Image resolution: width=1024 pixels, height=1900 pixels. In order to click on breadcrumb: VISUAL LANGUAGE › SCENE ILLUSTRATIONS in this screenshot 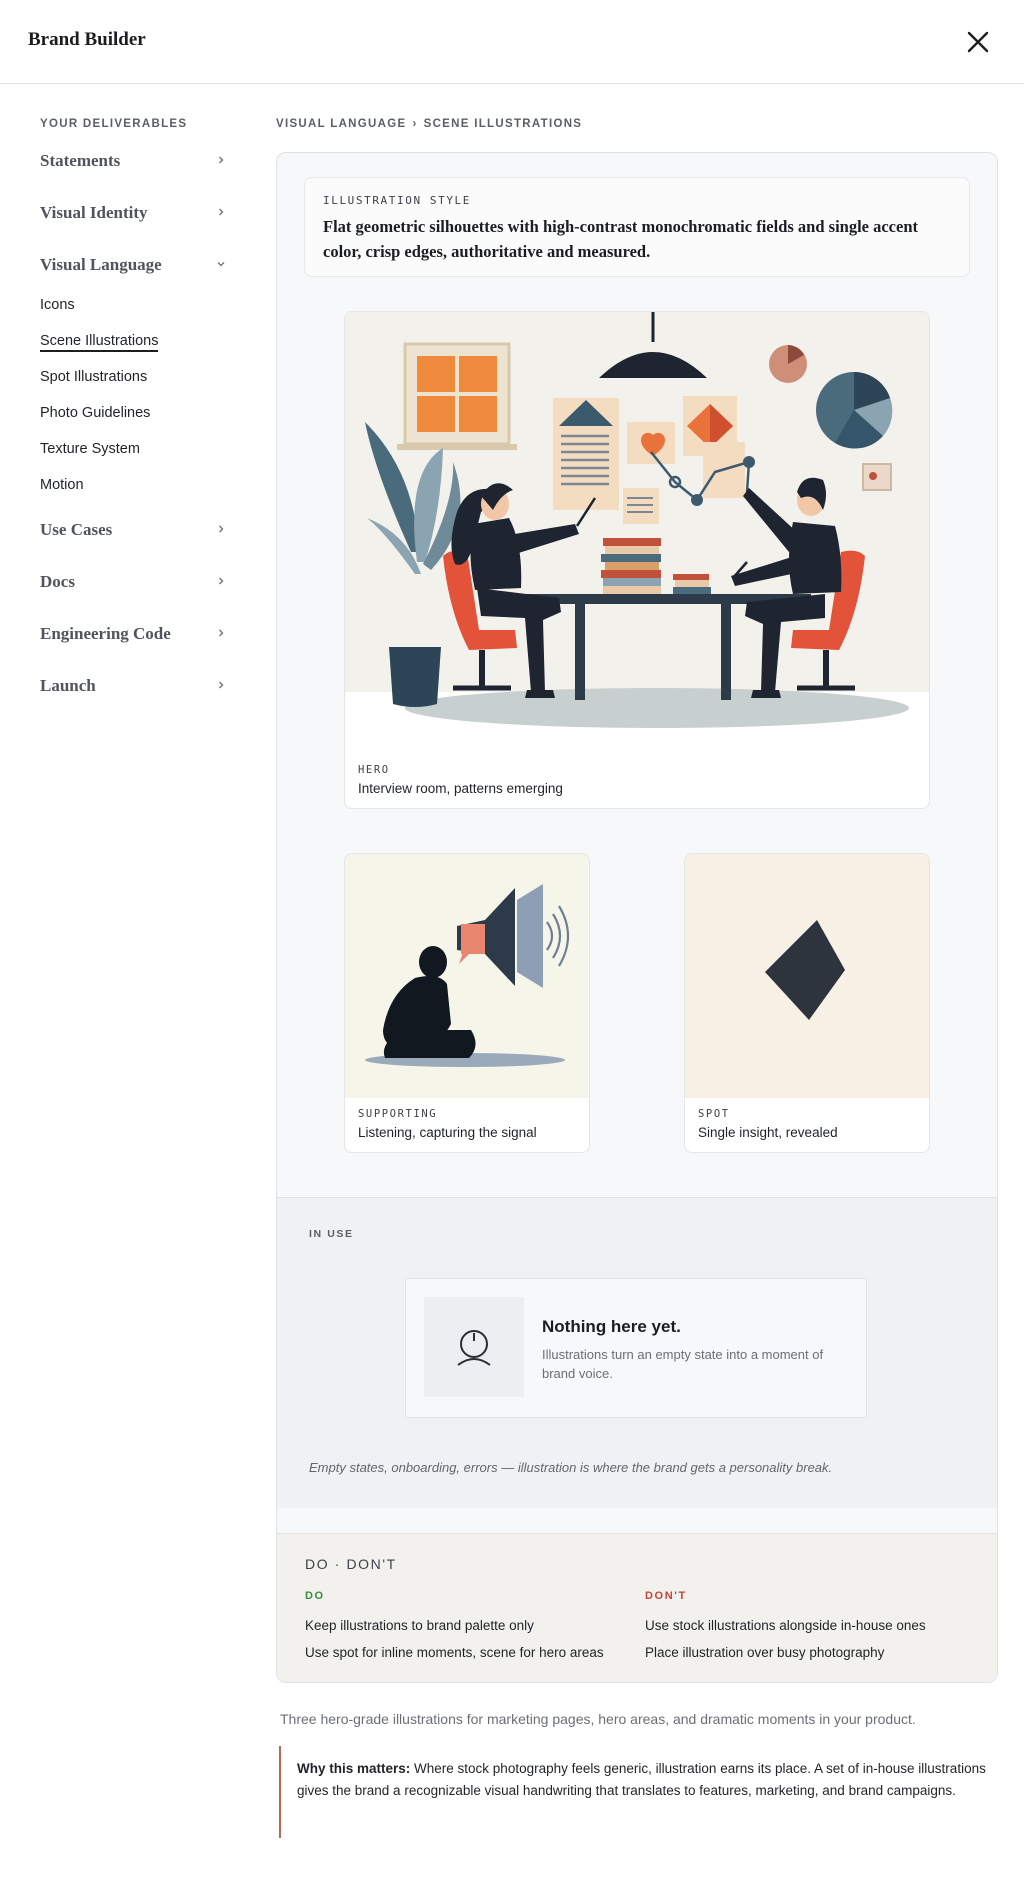, I will do `click(429, 124)`.